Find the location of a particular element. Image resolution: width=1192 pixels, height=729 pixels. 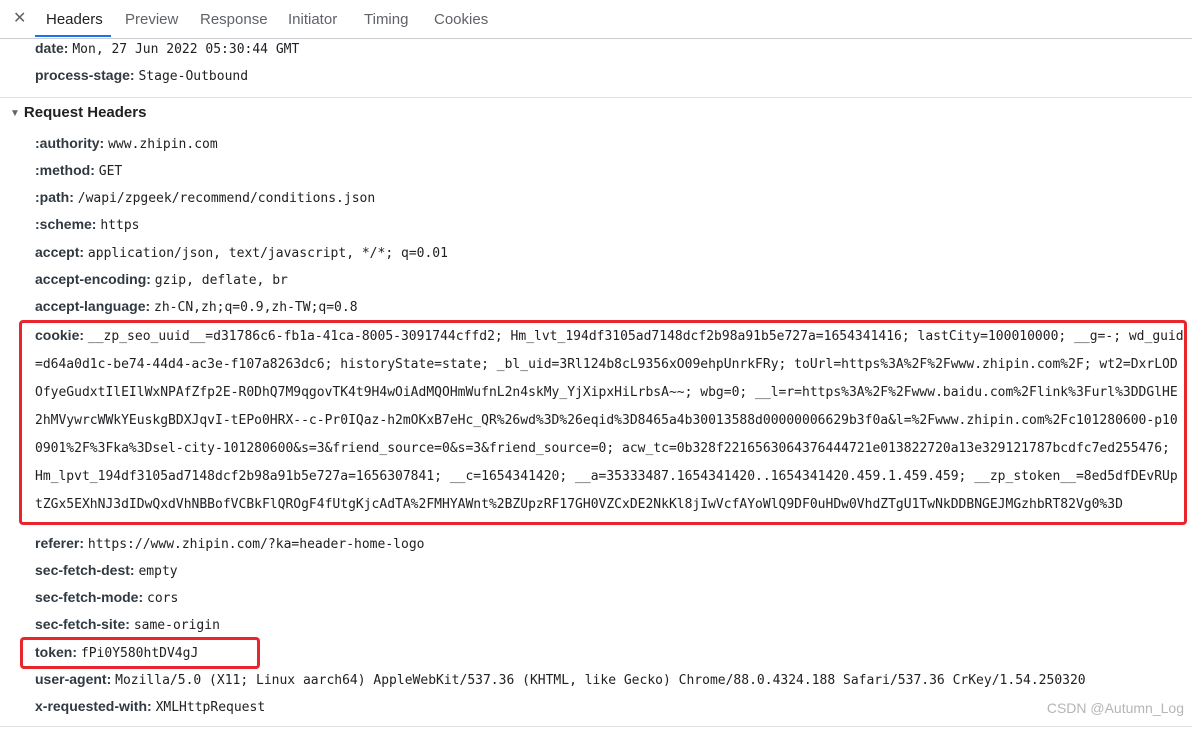

header-value: Mon, 27 Jun 2022 05:30:44 GMT is located at coordinates (186, 49).